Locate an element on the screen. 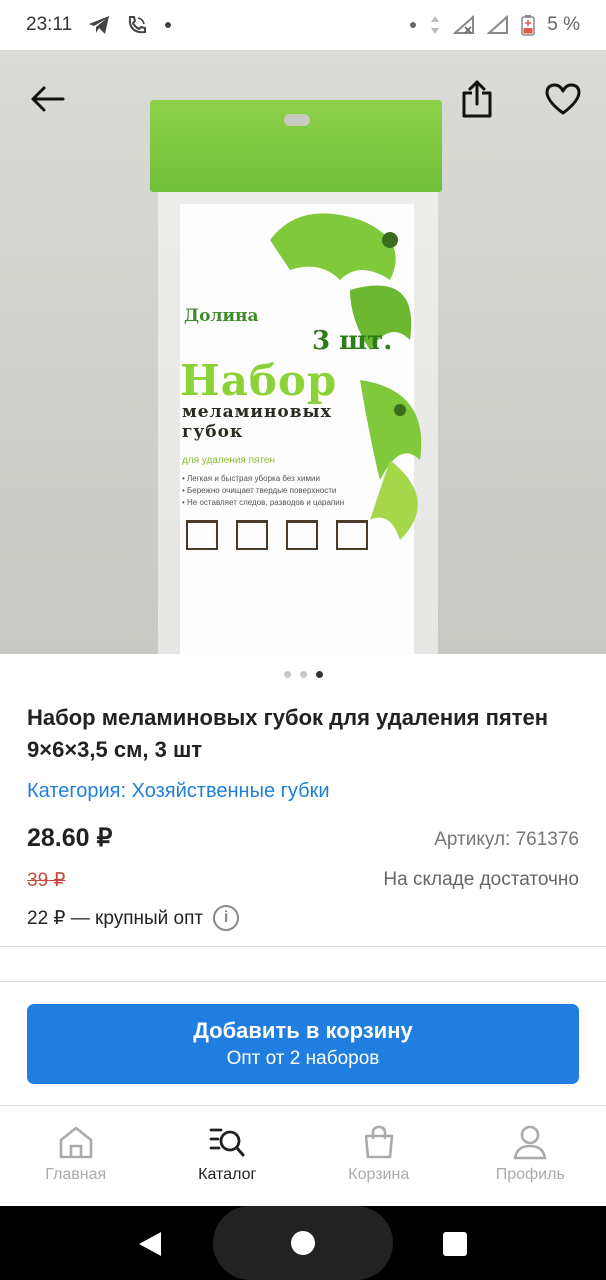  share-button is located at coordinates (477, 99).